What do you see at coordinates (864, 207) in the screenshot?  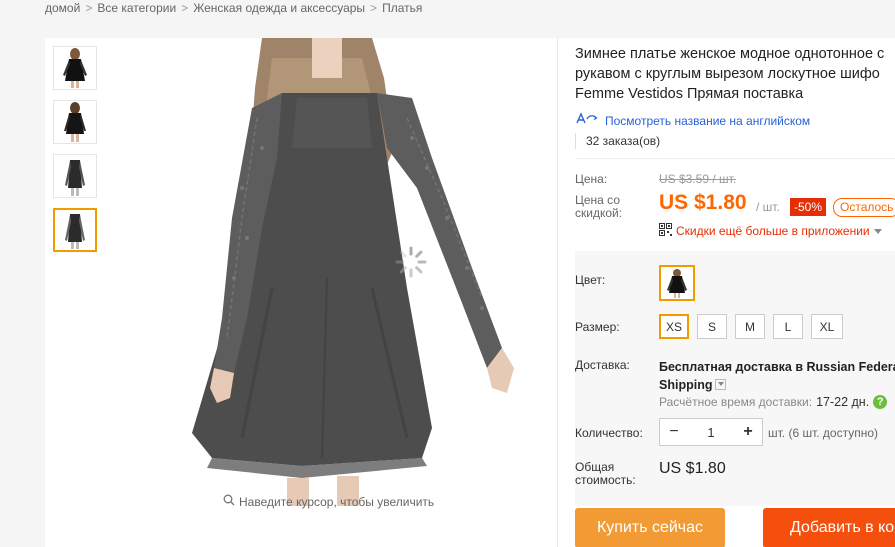 I see `stock-left-badge: Осталось` at bounding box center [864, 207].